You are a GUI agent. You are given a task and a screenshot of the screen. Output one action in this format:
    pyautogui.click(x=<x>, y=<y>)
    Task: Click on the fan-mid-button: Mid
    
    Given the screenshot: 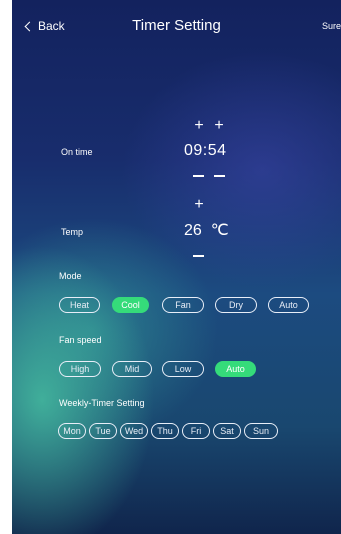 What is the action you would take?
    pyautogui.click(x=132, y=369)
    